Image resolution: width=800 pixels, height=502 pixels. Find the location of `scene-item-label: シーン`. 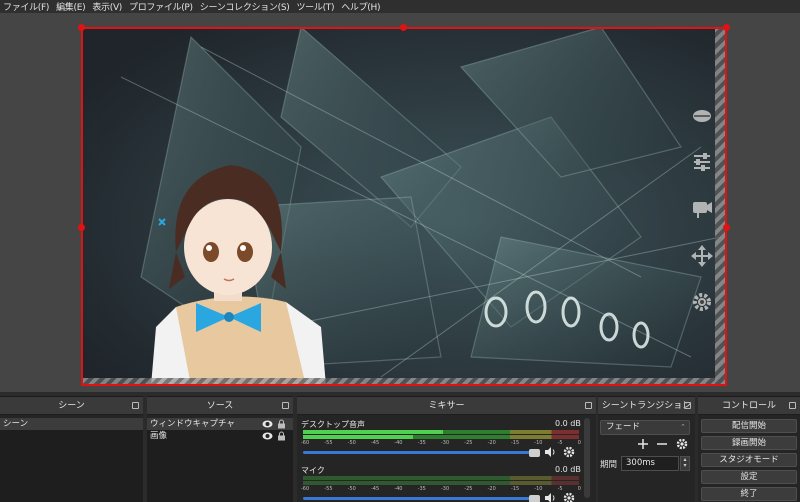

scene-item-label: シーン is located at coordinates (16, 424).